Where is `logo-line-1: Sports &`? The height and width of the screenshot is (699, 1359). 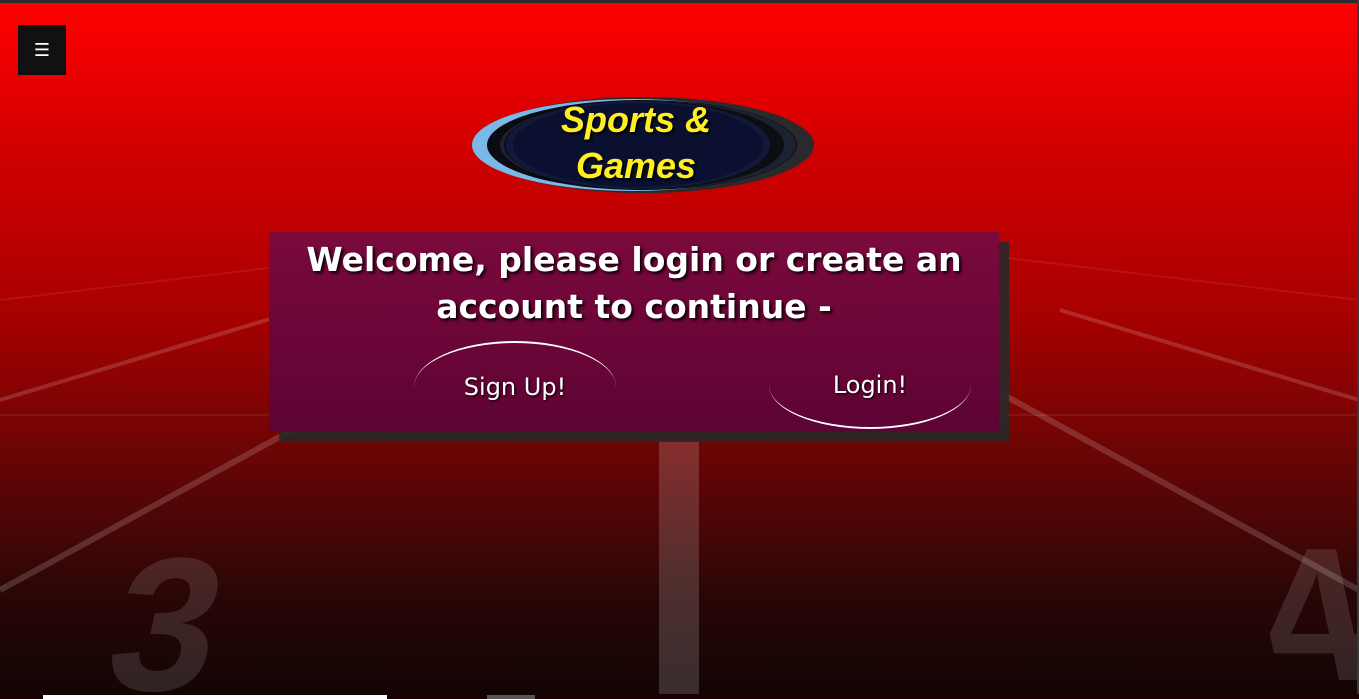 logo-line-1: Sports & is located at coordinates (635, 119).